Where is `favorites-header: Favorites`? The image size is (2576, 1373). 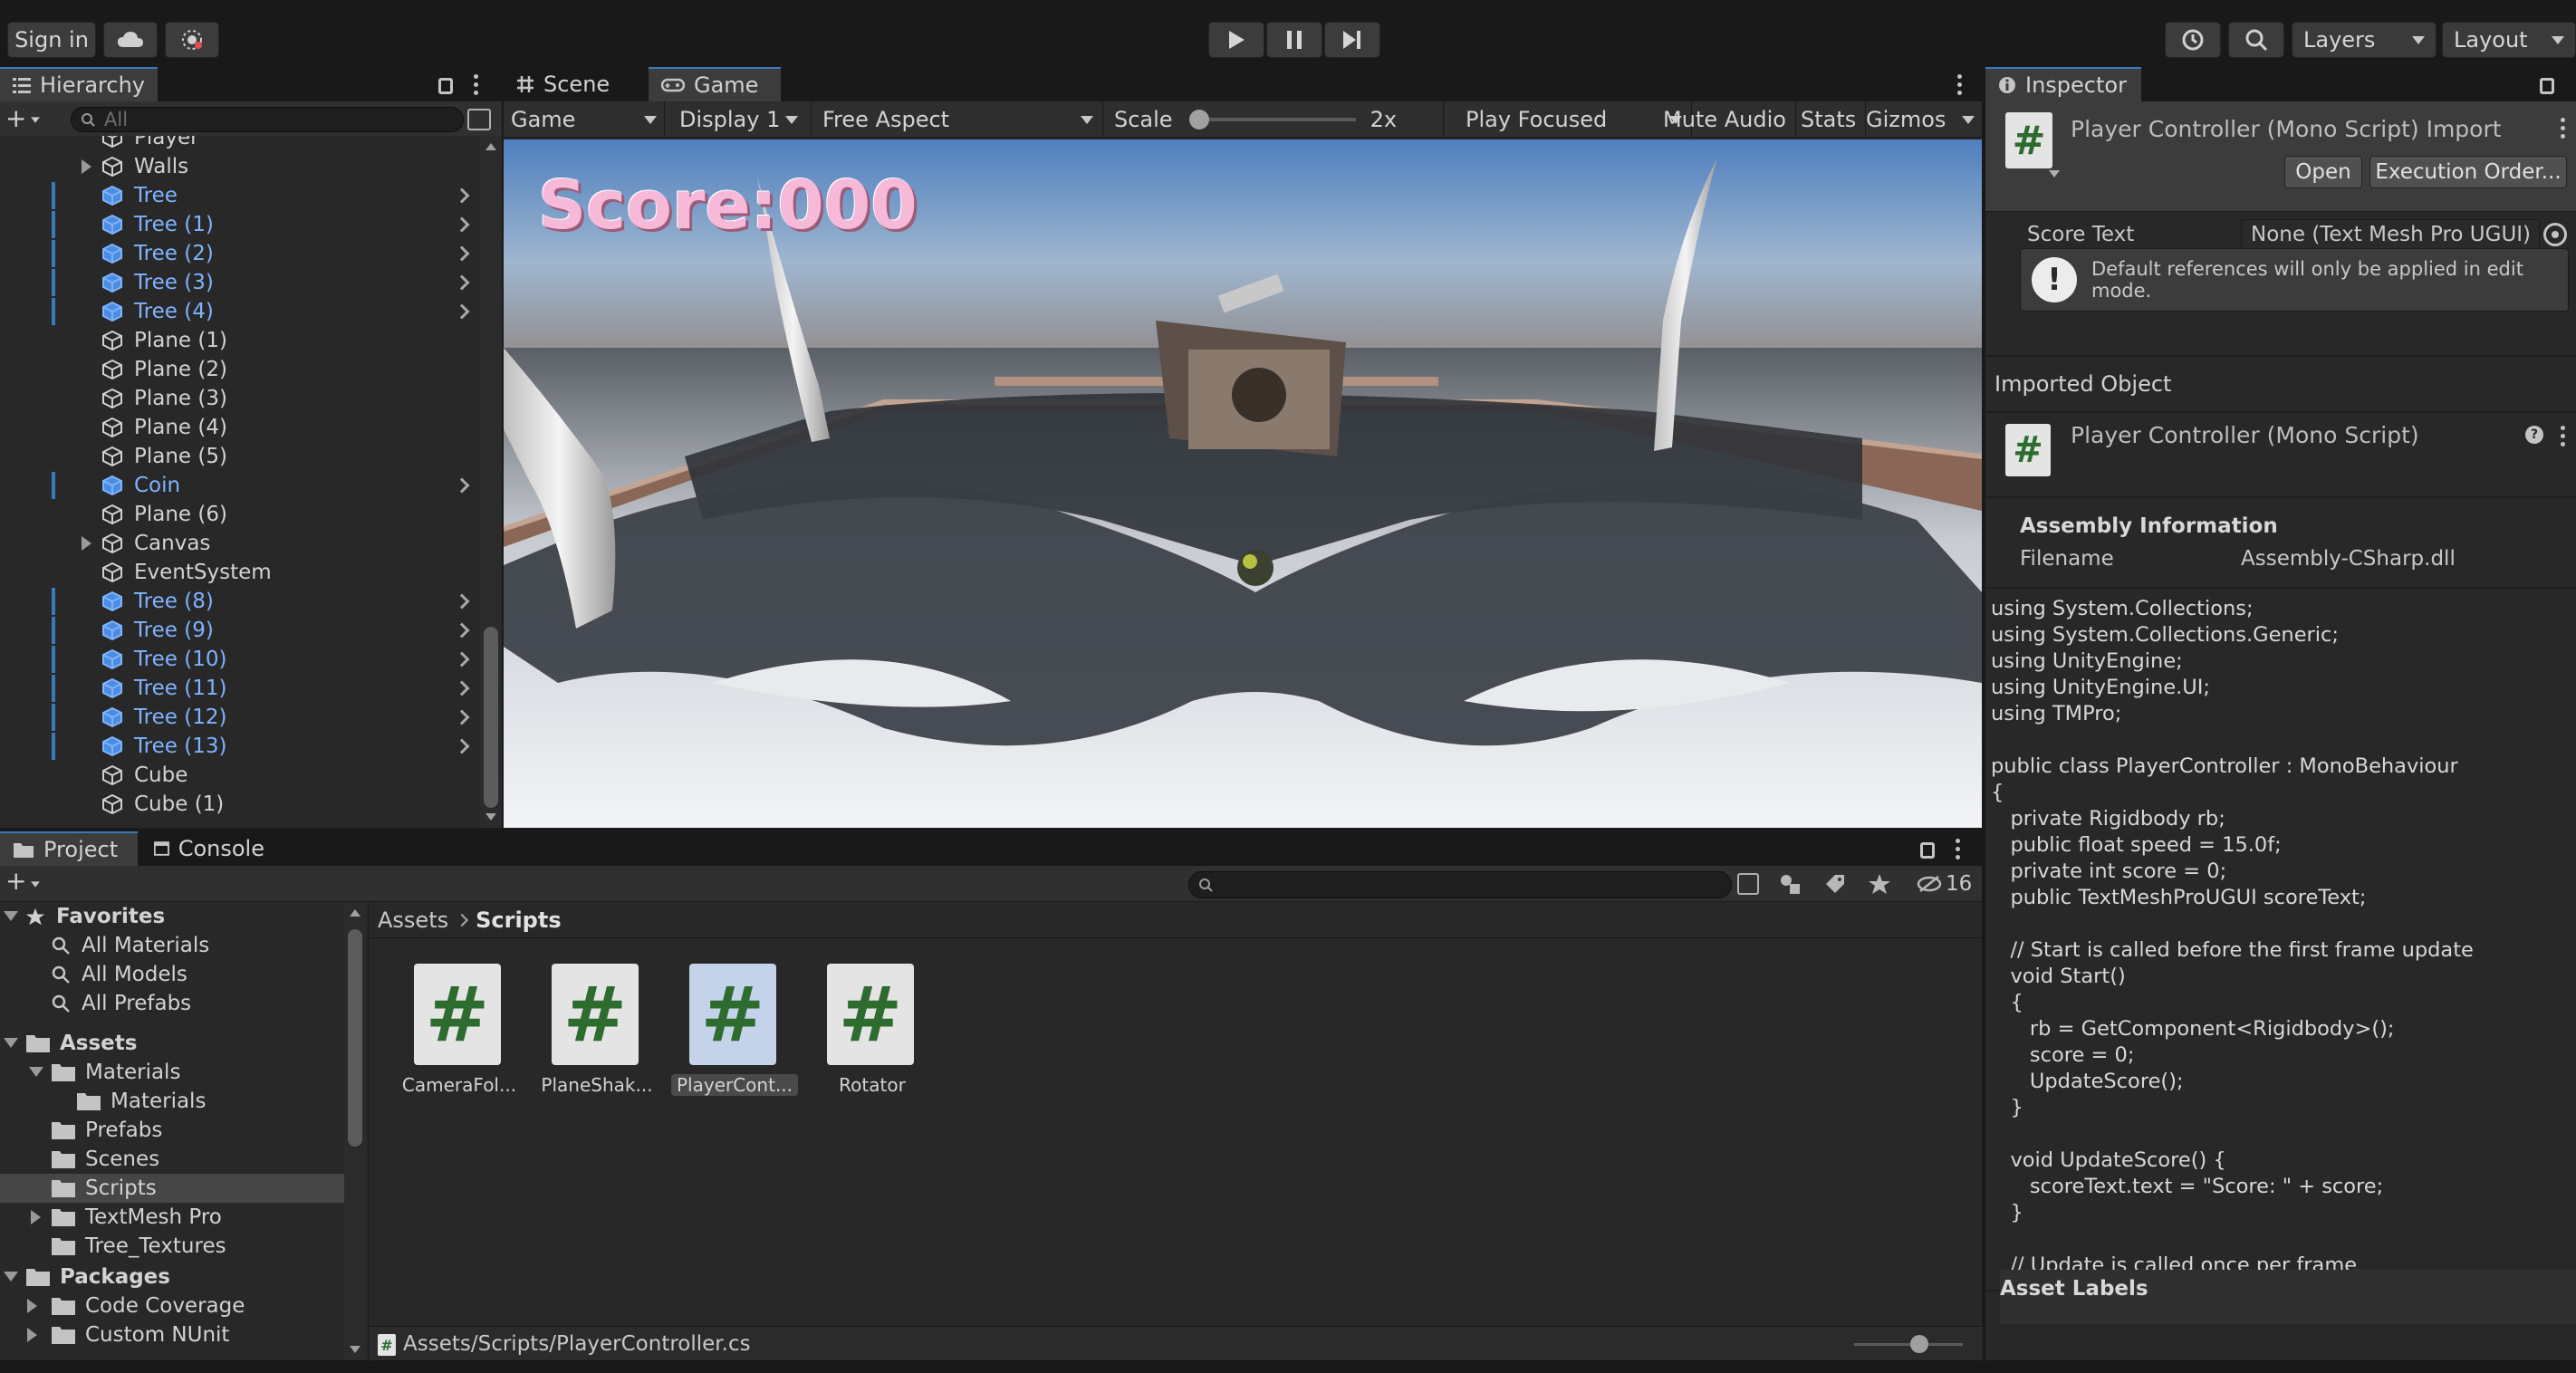 favorites-header: Favorites is located at coordinates (95, 916).